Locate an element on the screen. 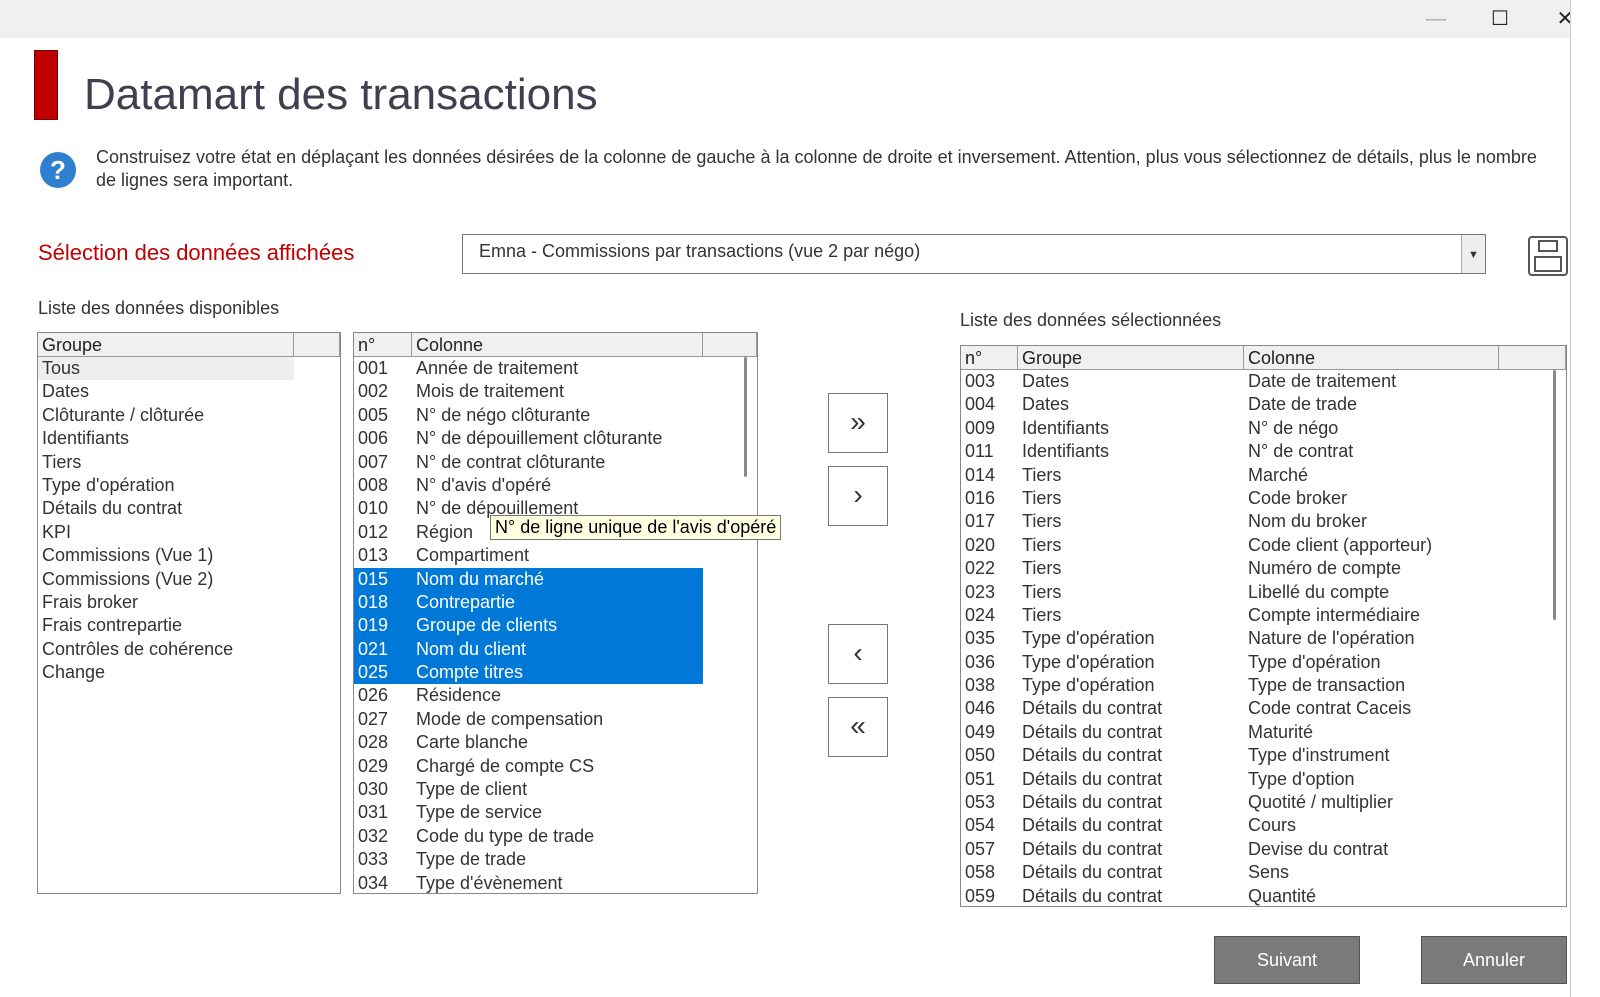 The image size is (1600, 997). list-item: 027 Mode de compensation is located at coordinates (528, 719).